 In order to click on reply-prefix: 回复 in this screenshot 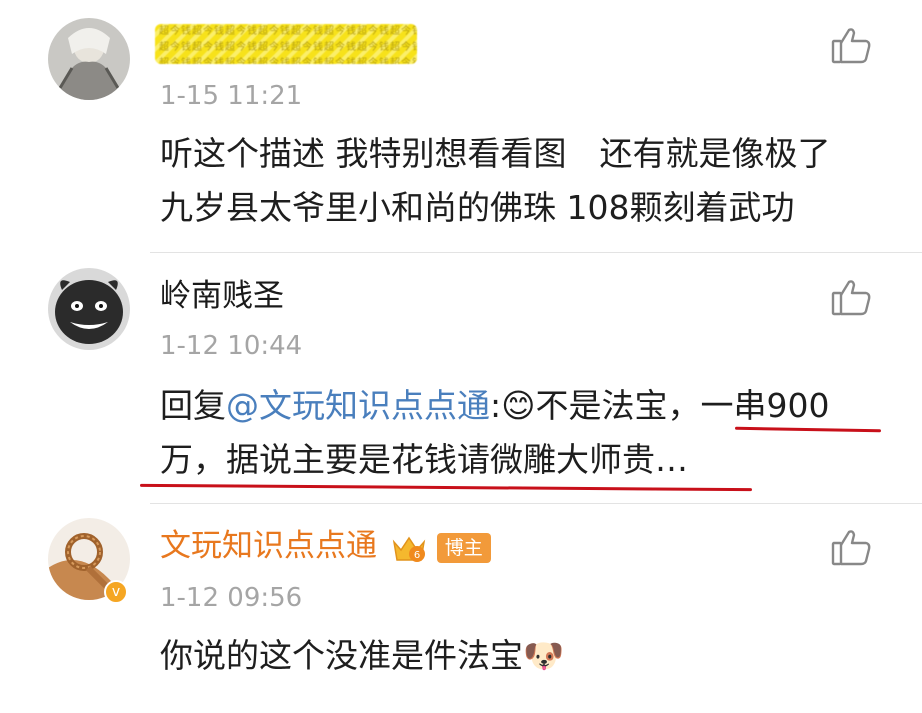, I will do `click(193, 405)`.